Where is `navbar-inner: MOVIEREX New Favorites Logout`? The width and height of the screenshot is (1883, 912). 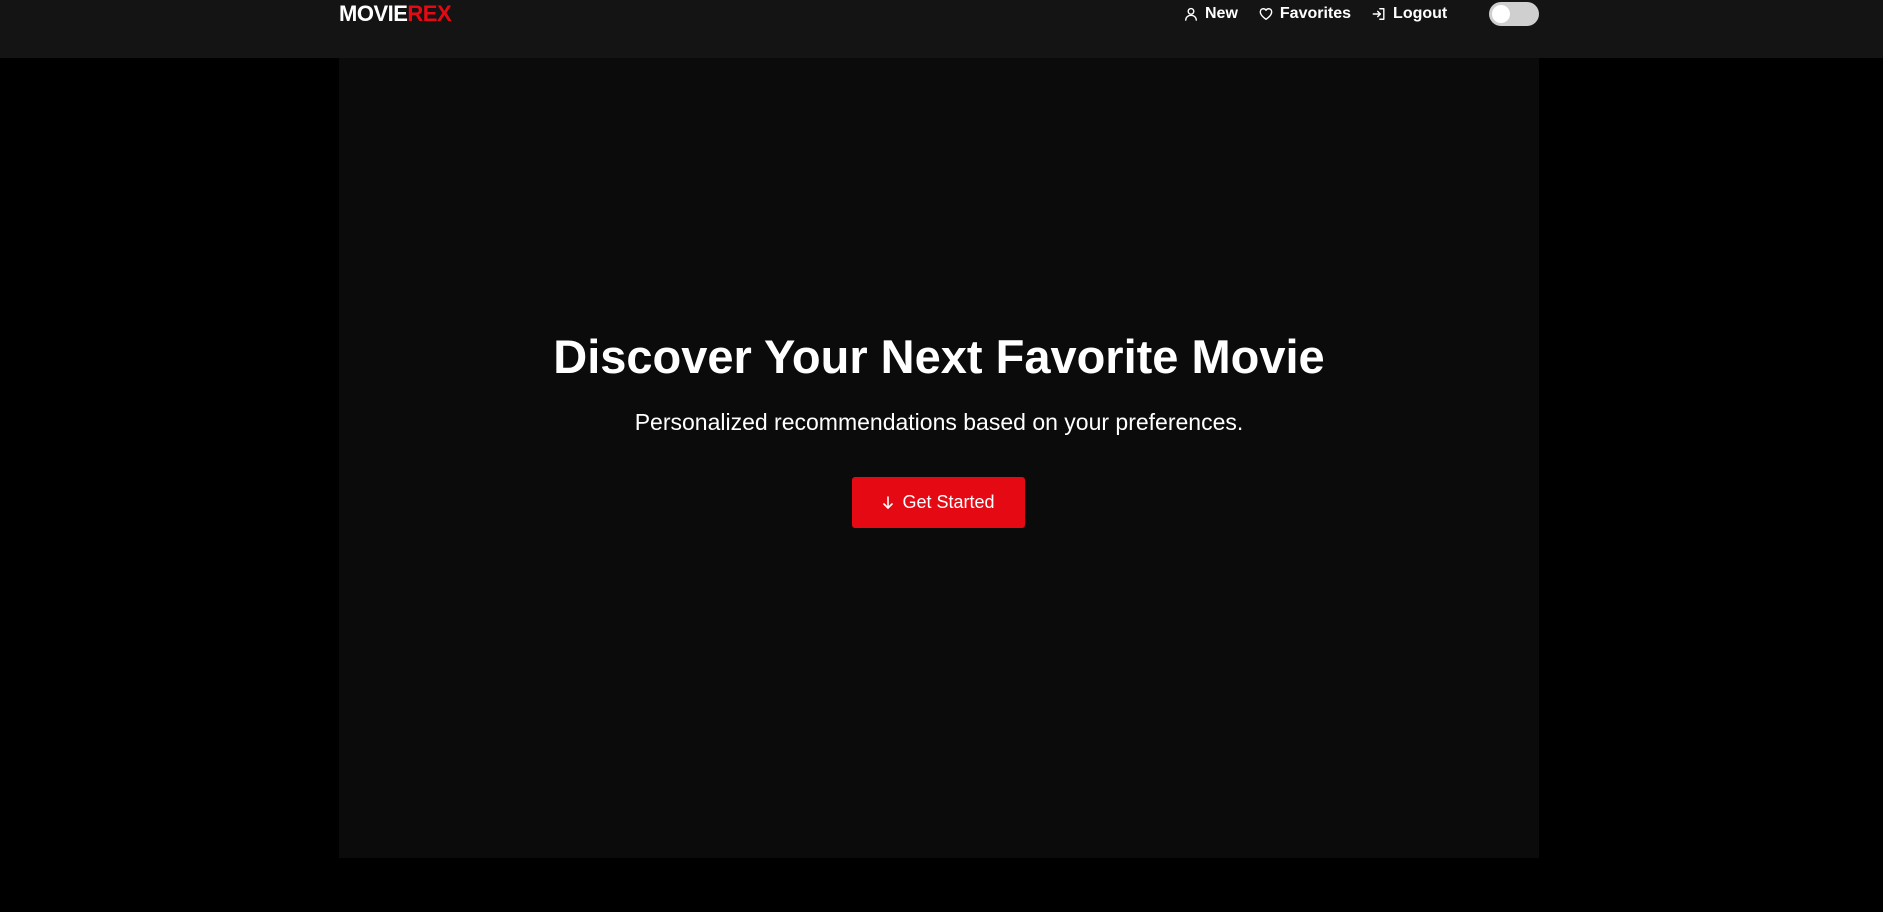 navbar-inner: MOVIEREX New Favorites Logout is located at coordinates (939, 14).